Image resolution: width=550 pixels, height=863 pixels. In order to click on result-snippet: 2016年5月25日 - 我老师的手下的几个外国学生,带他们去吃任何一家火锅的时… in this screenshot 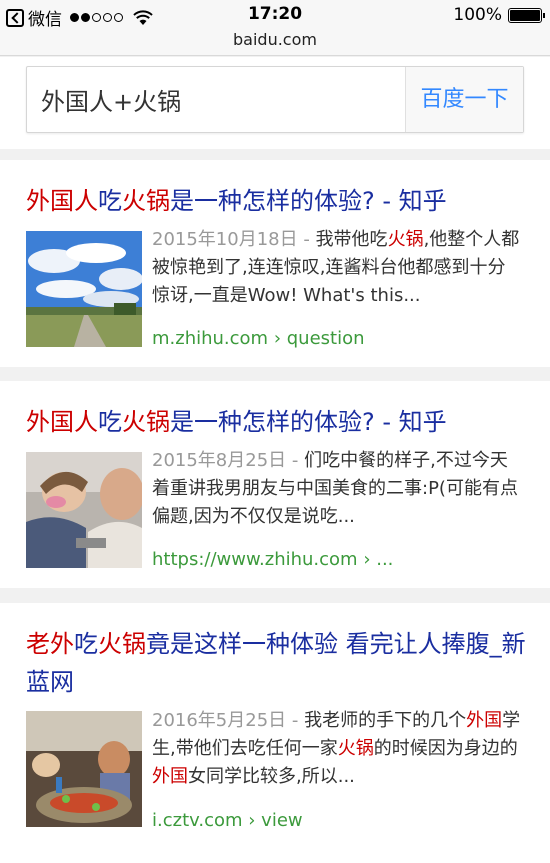, I will do `click(337, 749)`.